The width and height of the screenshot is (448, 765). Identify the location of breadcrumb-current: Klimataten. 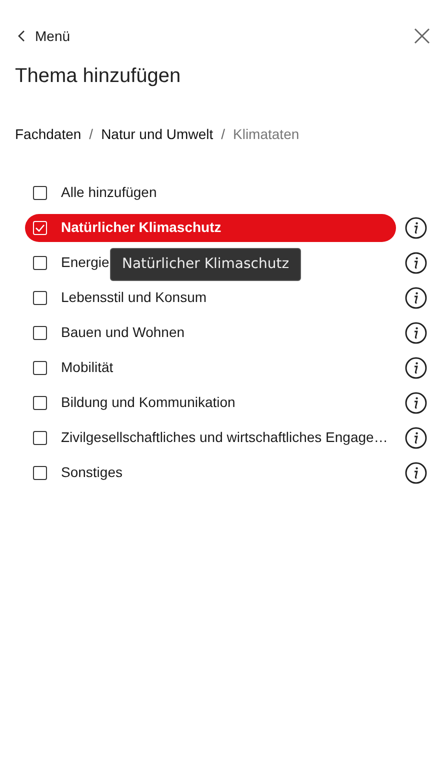
(266, 134).